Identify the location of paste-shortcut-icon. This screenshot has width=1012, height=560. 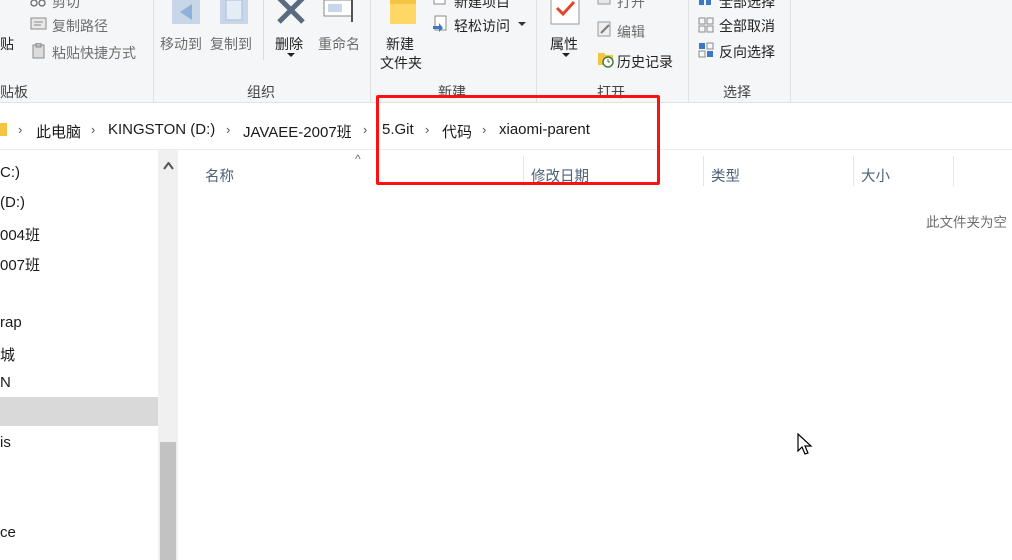
(38, 51).